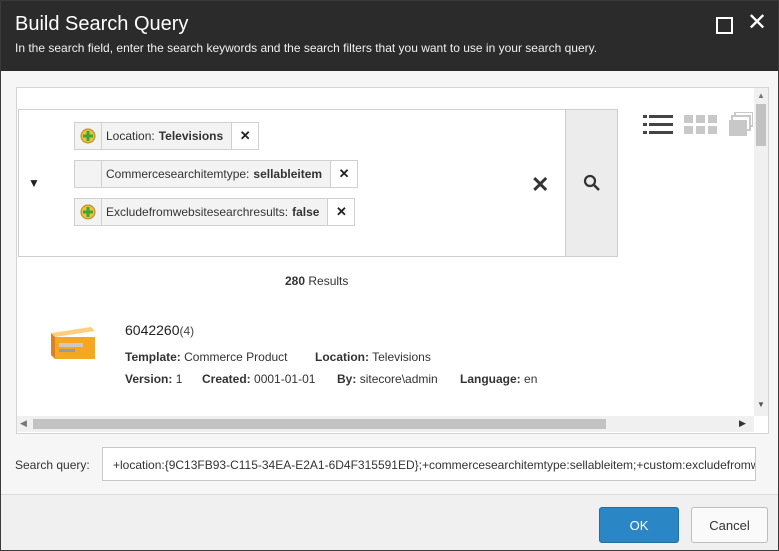 The width and height of the screenshot is (779, 551). What do you see at coordinates (23, 423) in the screenshot?
I see `scroll-left-icon: ◀` at bounding box center [23, 423].